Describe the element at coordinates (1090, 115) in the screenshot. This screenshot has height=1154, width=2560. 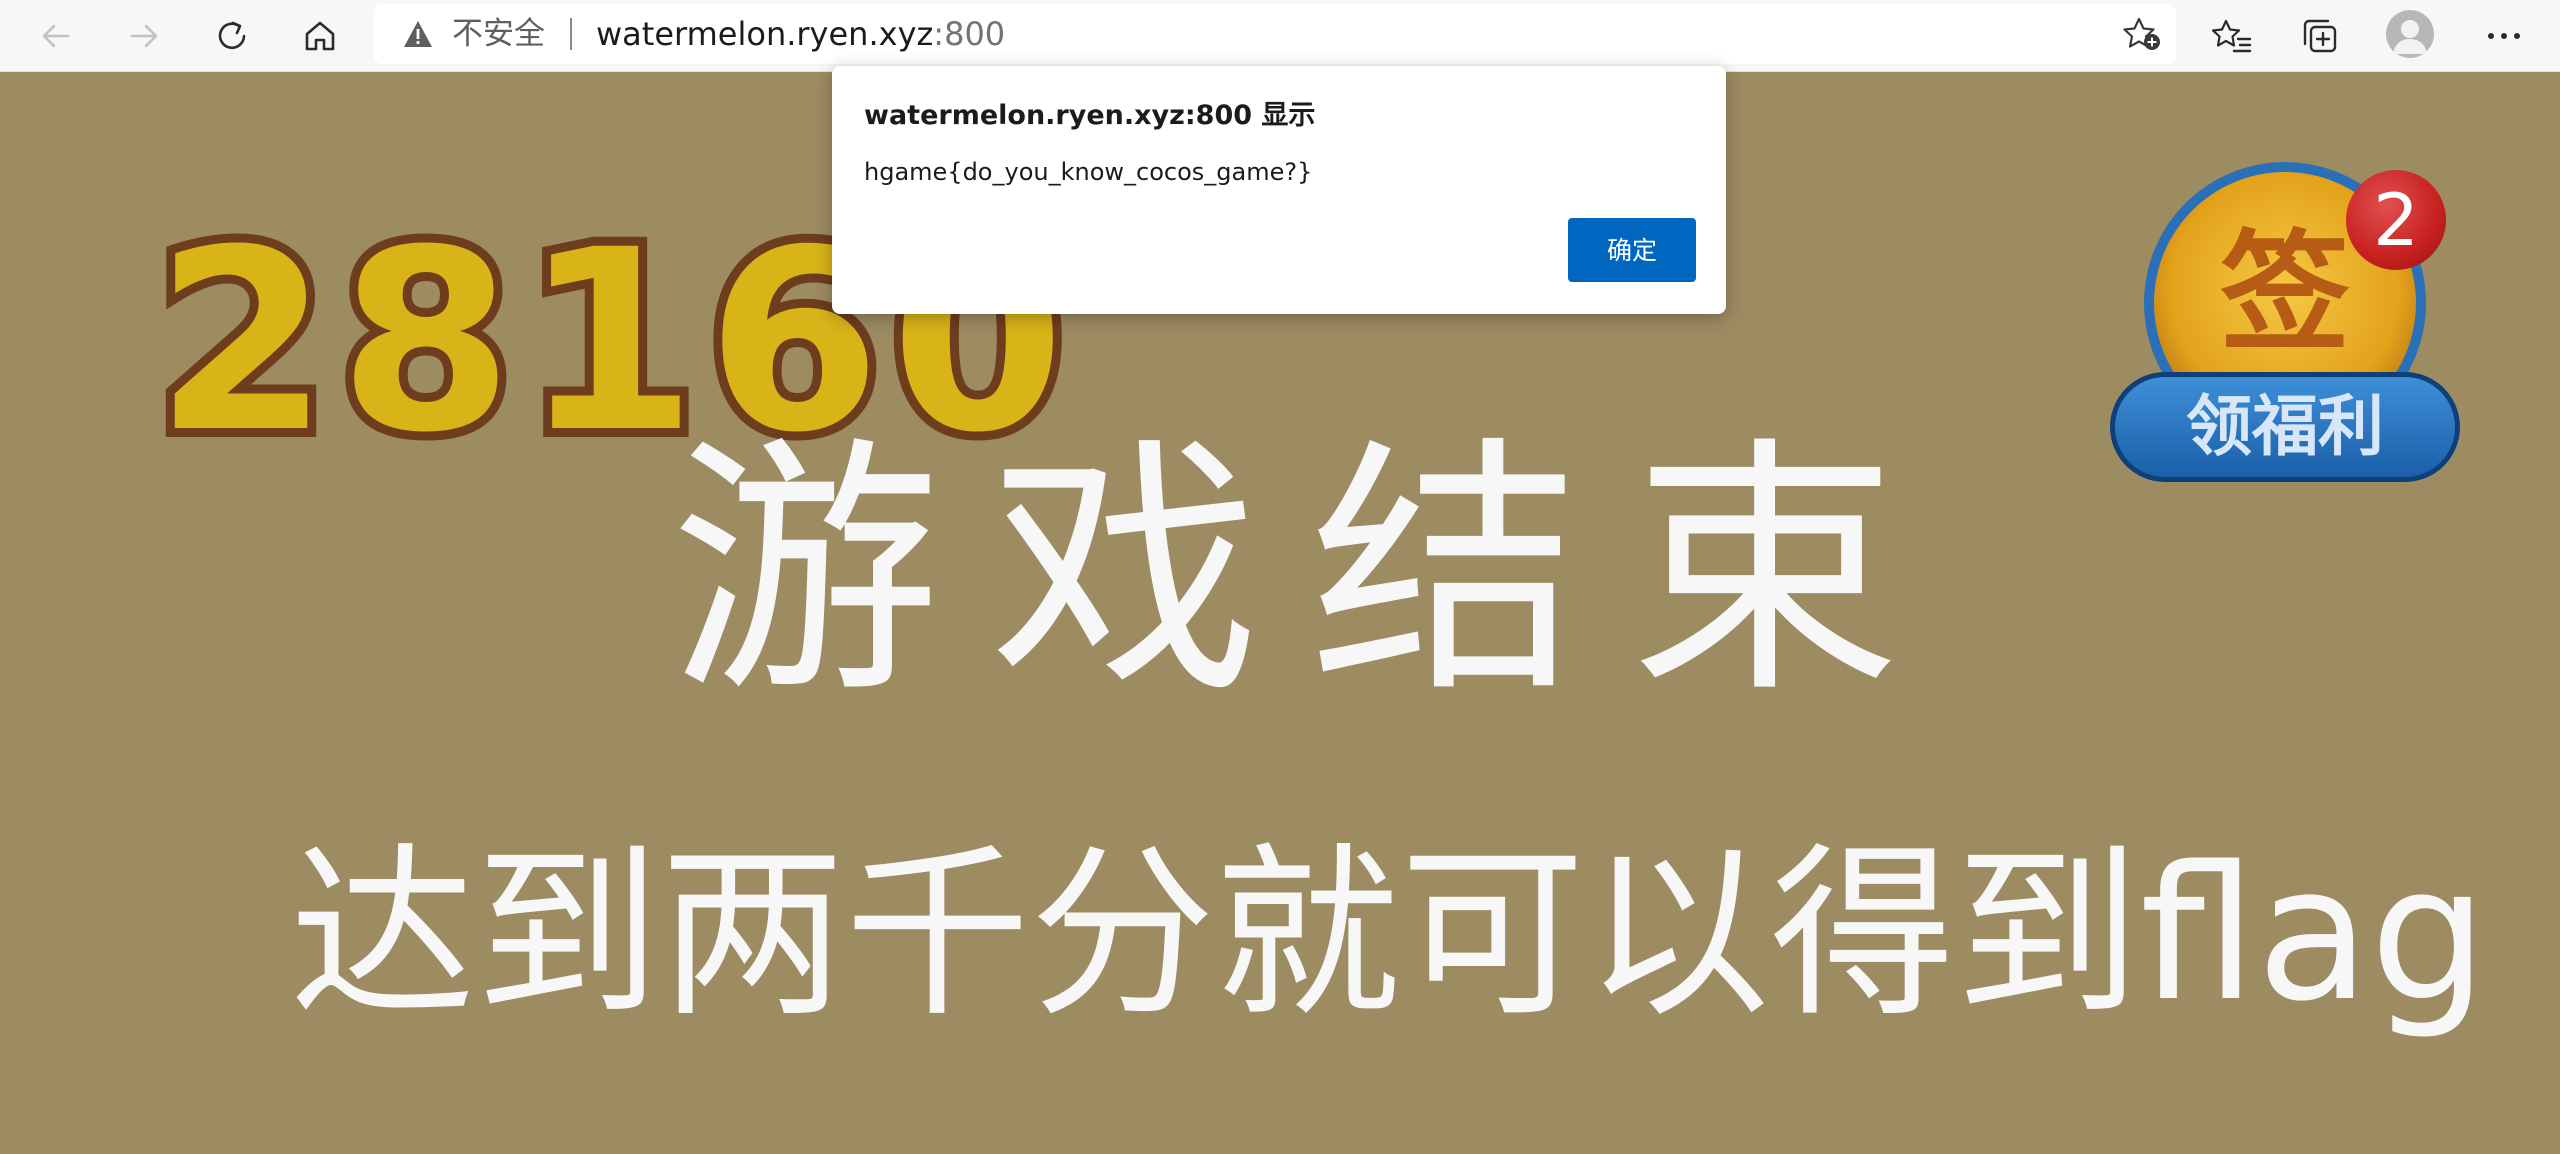
I see `dialog-title: watermelon.ryen.xyz:800 显示` at that location.